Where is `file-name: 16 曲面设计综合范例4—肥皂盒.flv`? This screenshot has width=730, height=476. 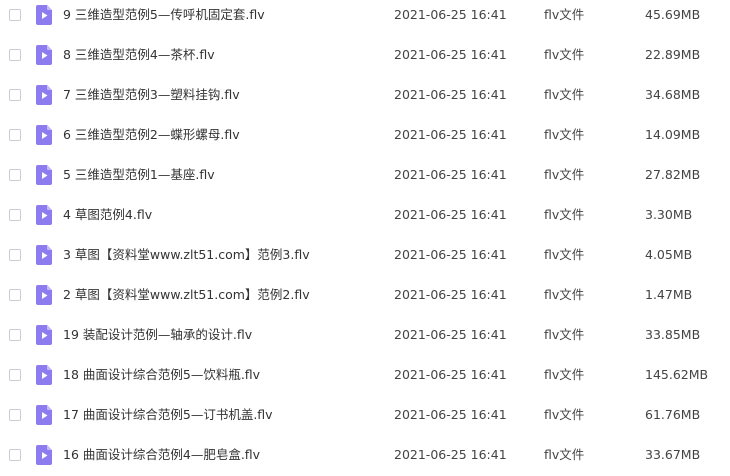 file-name: 16 曲面设计综合范例4—肥皂盒.flv is located at coordinates (161, 455).